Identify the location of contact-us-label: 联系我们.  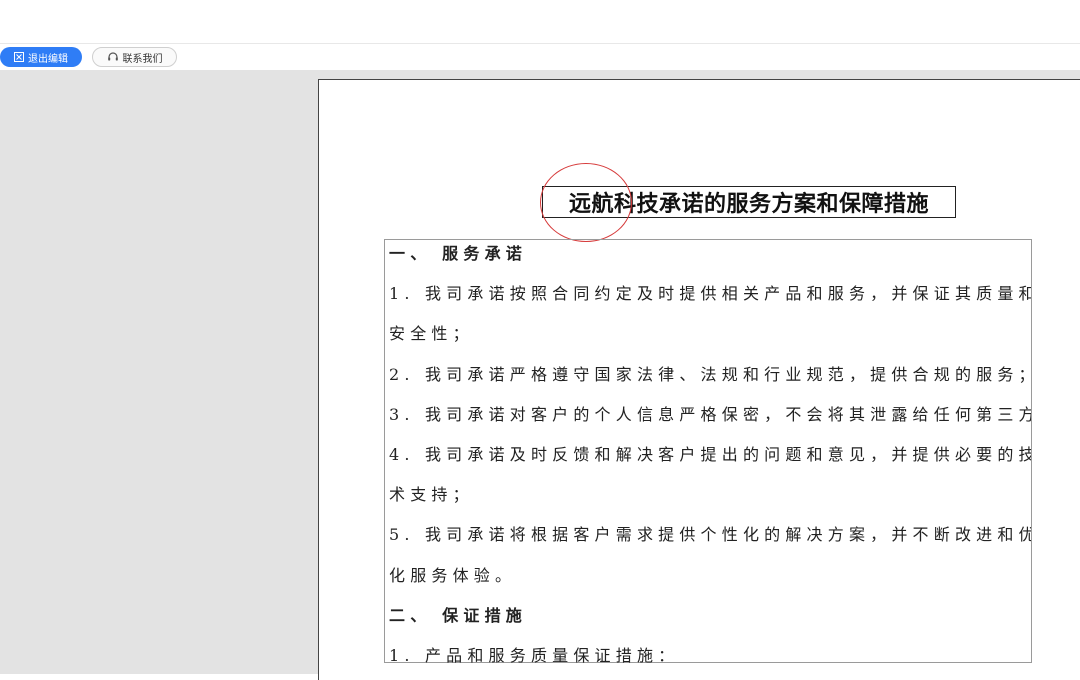
(142, 59).